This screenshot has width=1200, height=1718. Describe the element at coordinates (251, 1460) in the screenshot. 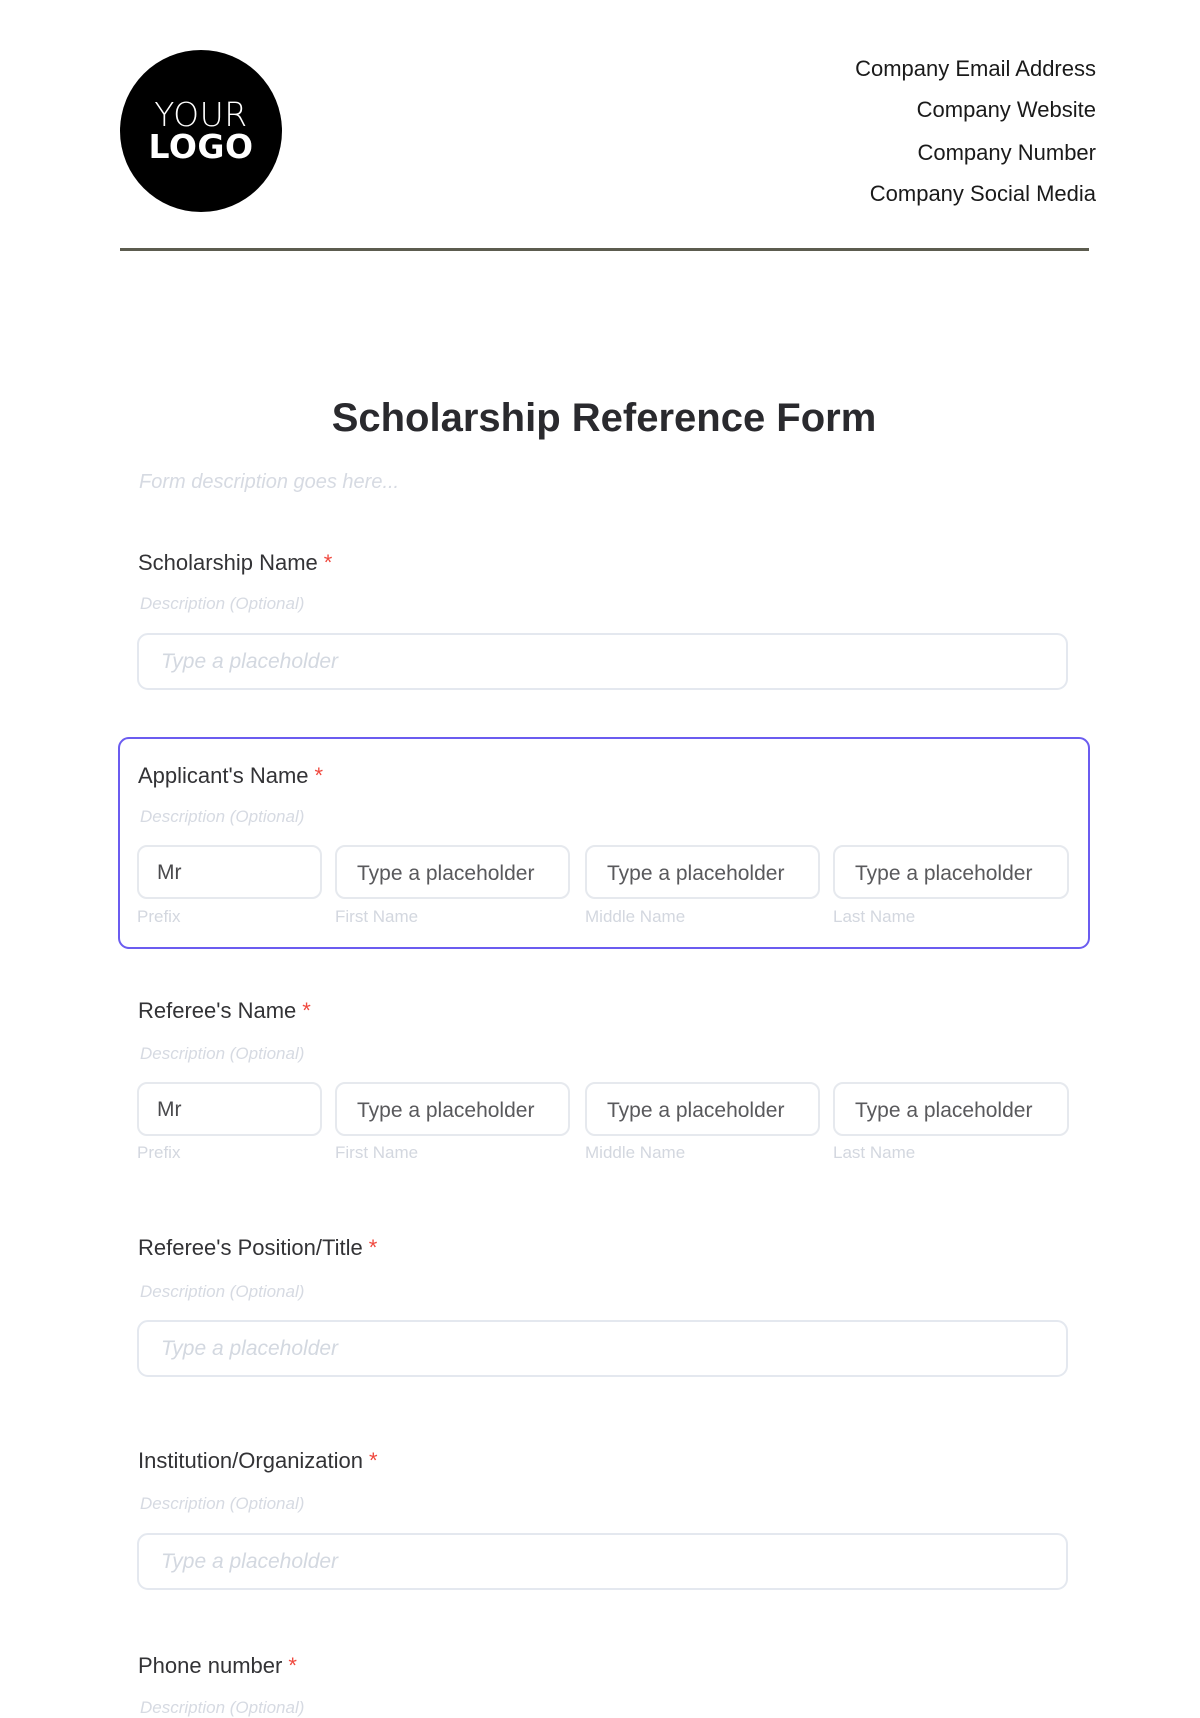

I see `field-label-text: Institution/Organization` at that location.